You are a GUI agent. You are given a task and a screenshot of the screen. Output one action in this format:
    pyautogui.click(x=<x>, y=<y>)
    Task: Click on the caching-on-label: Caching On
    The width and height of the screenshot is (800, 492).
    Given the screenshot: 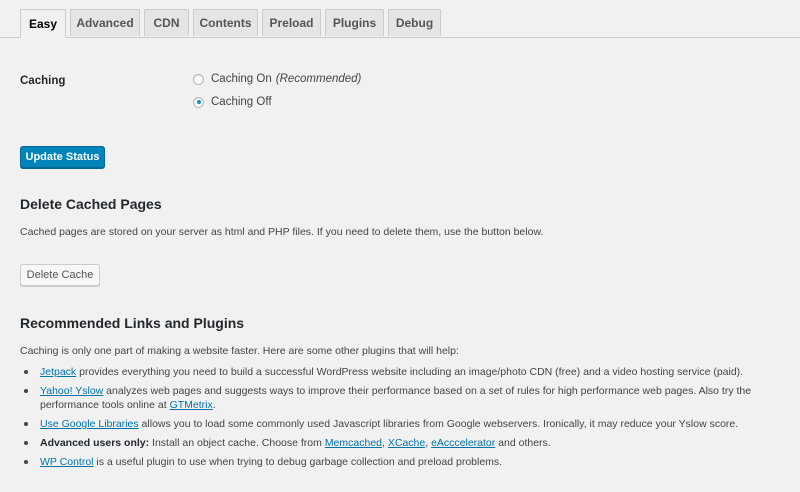 What is the action you would take?
    pyautogui.click(x=241, y=79)
    